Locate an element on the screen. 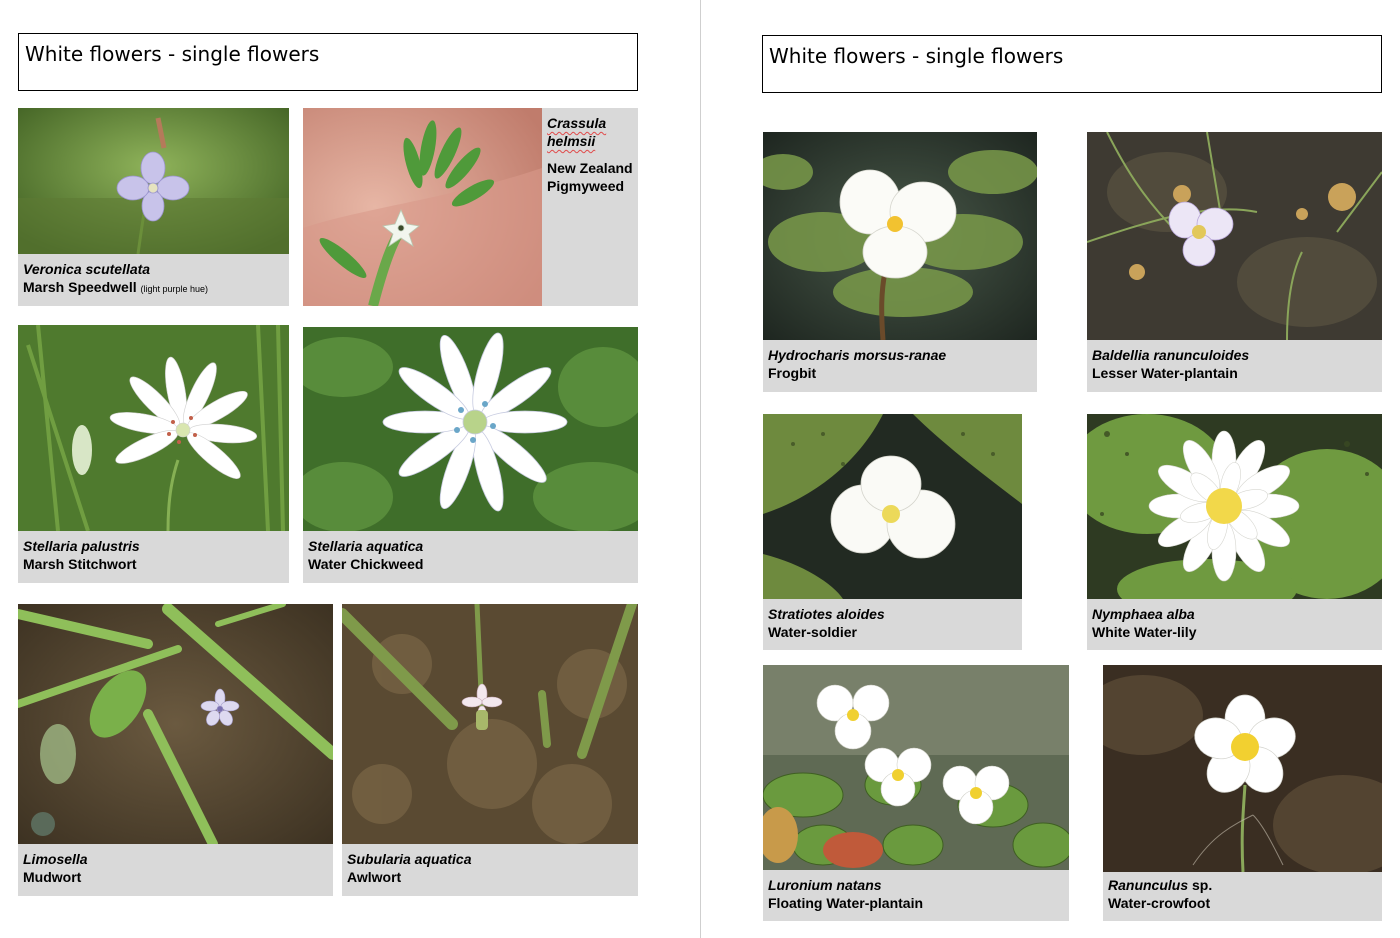 This screenshot has height=938, width=1400. scientific-name: Subularia aquatica is located at coordinates (409, 859).